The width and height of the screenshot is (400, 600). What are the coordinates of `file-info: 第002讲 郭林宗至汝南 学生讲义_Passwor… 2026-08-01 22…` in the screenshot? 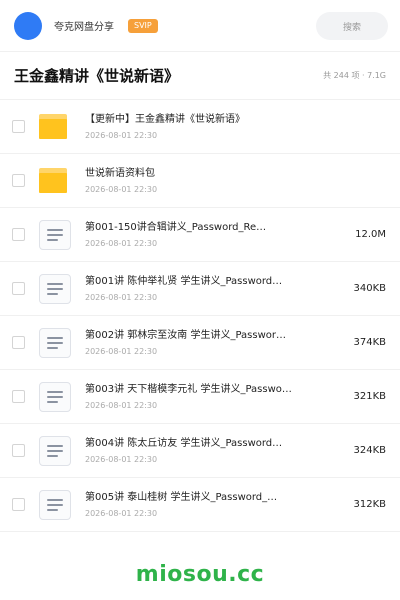 It's located at (203, 343).